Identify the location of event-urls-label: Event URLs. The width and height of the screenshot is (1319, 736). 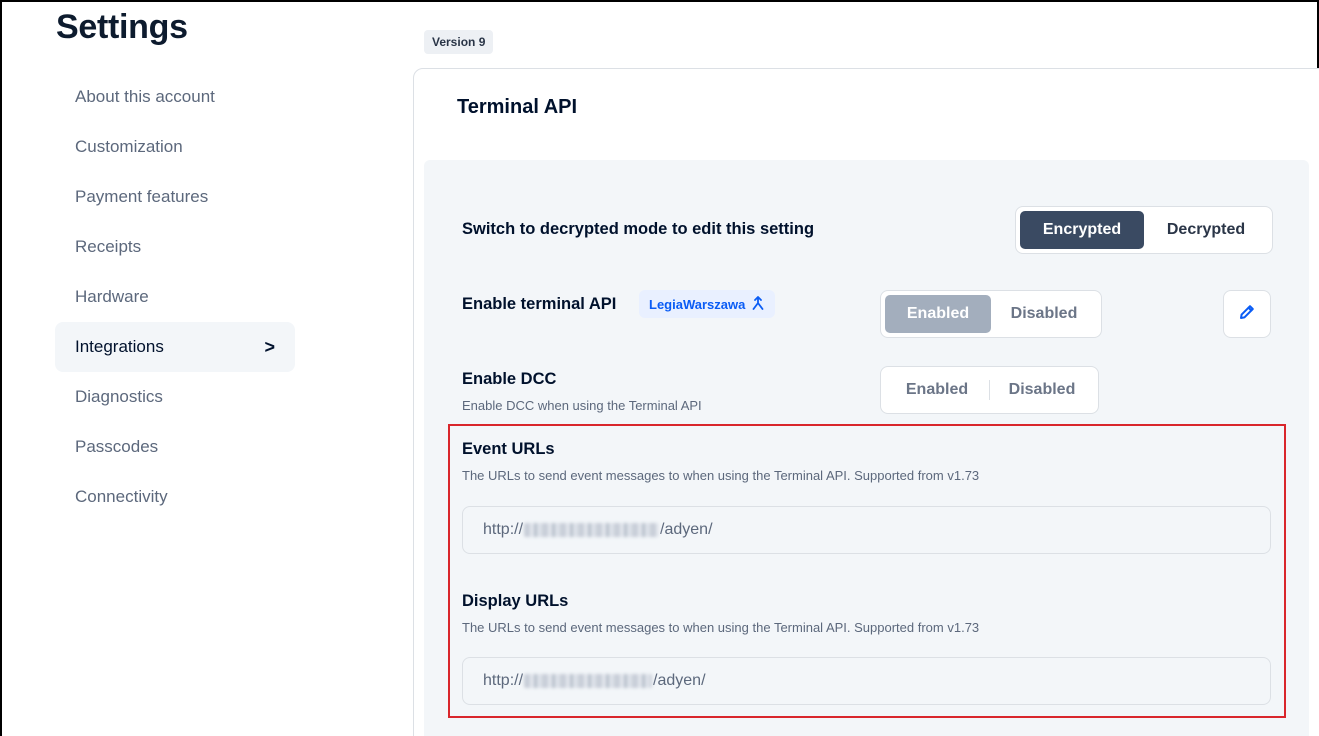
(508, 449).